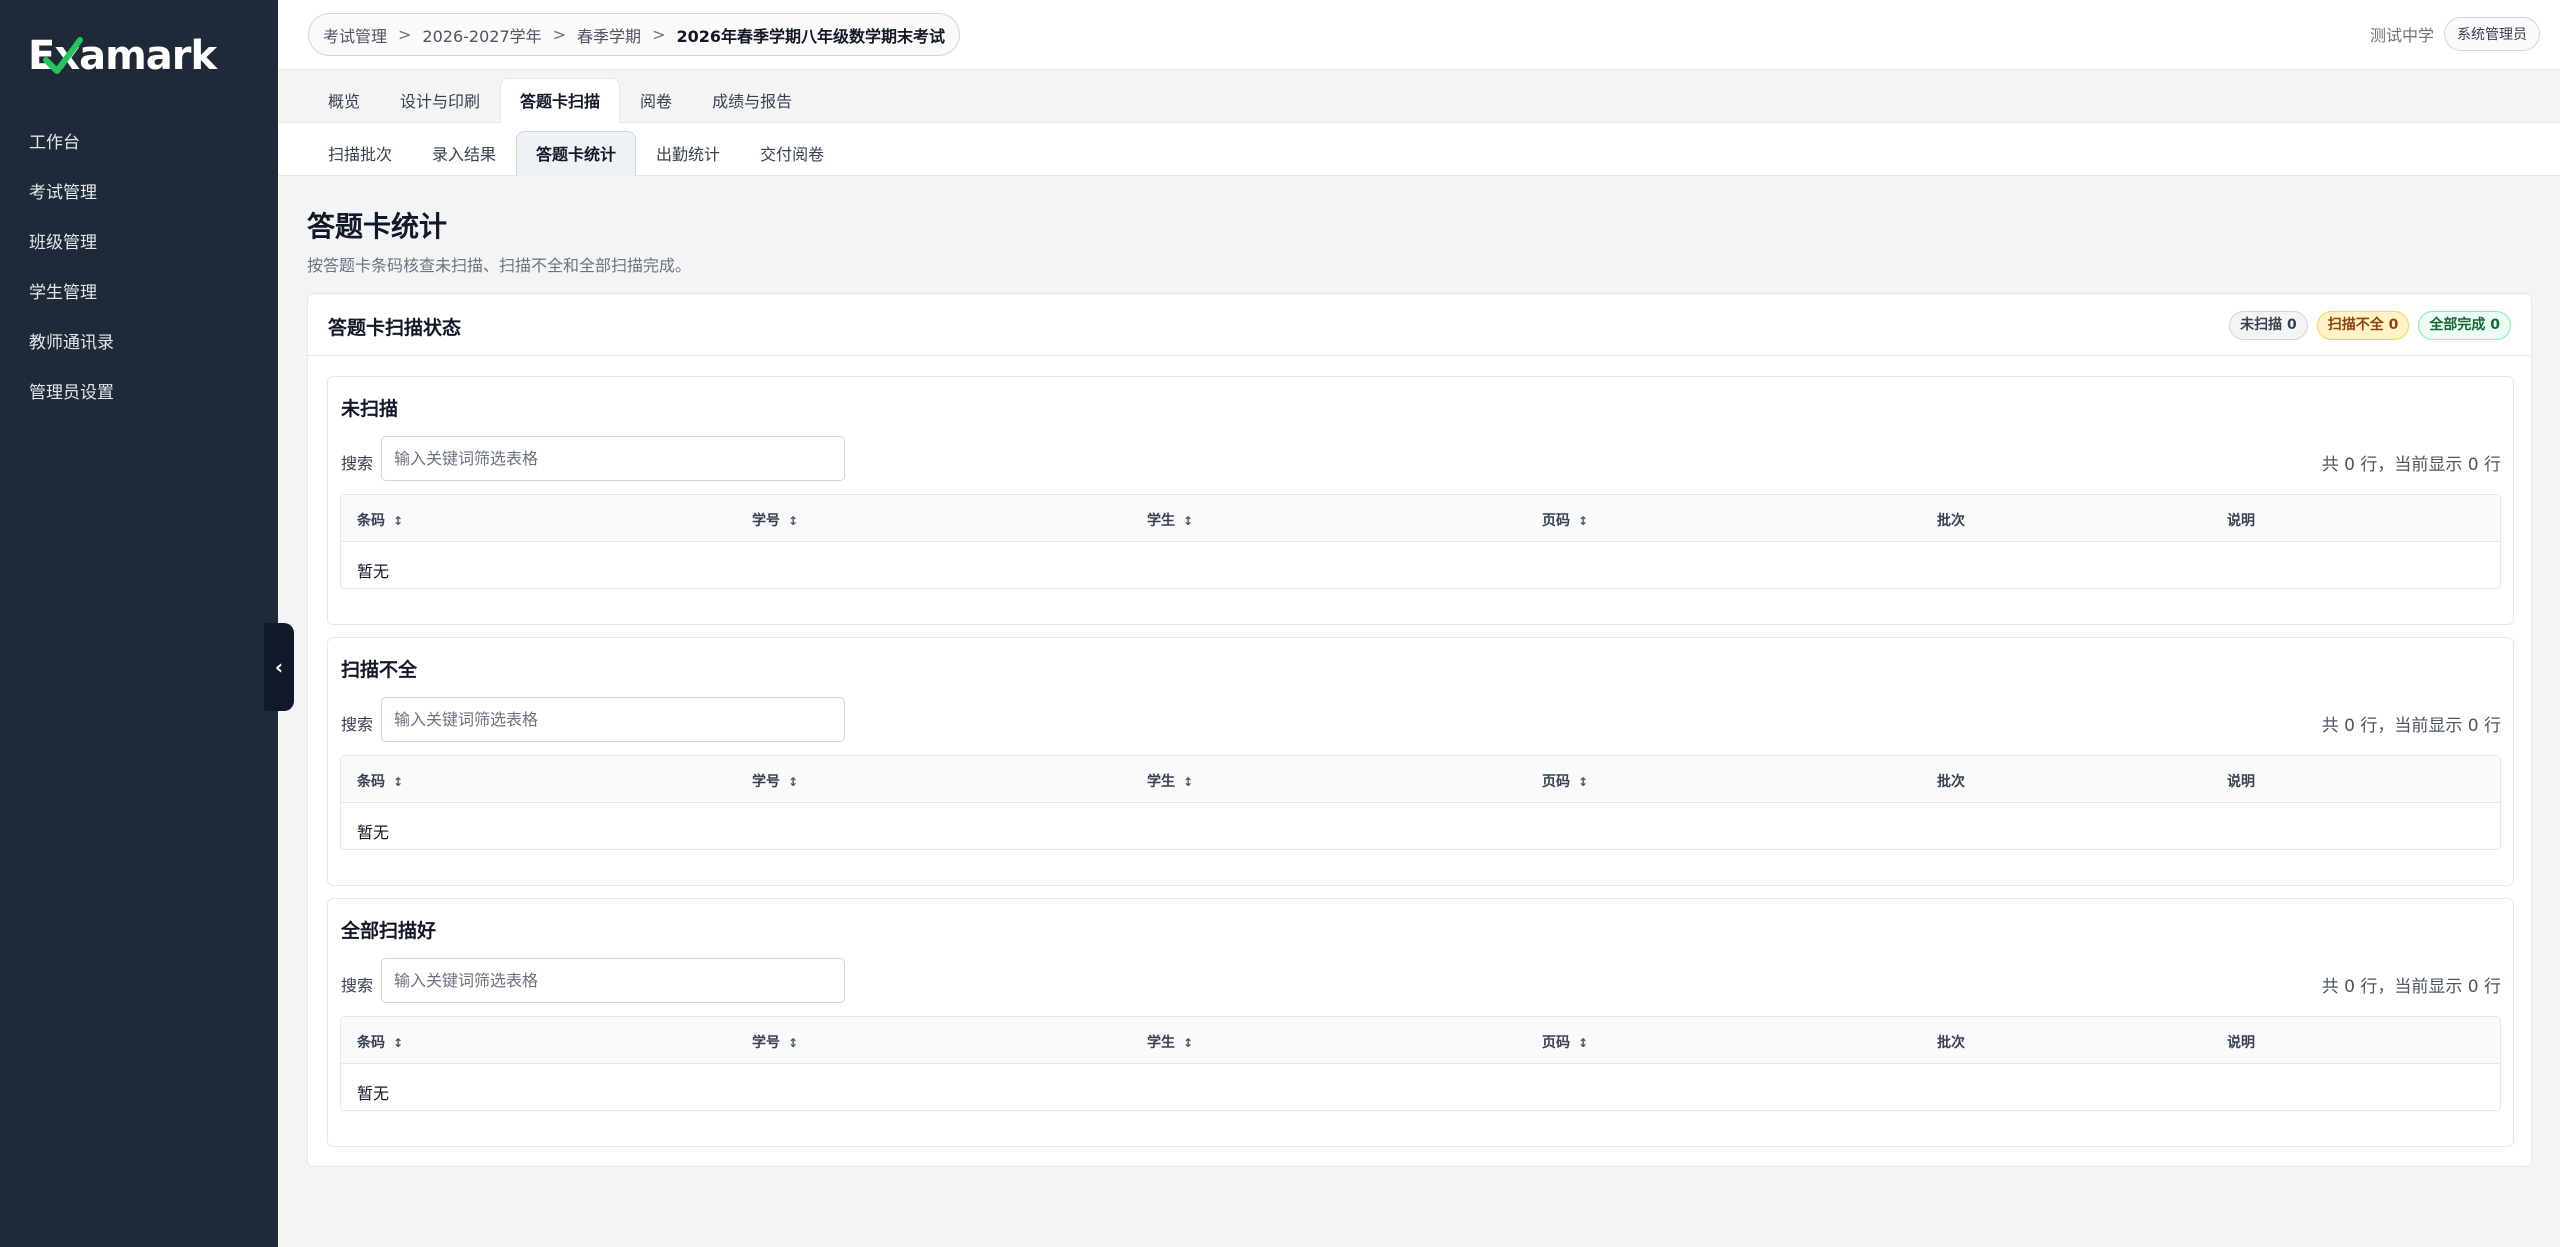  What do you see at coordinates (370, 409) in the screenshot?
I see `section-title: 未扫描` at bounding box center [370, 409].